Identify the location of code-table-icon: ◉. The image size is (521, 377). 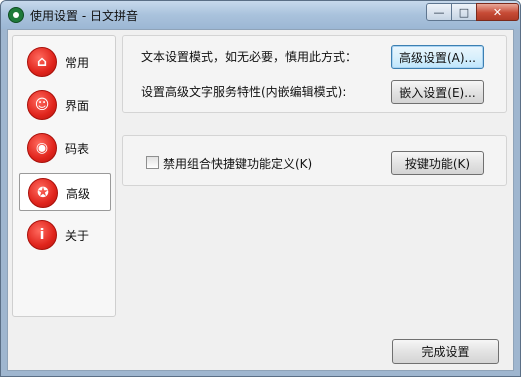
(42, 148).